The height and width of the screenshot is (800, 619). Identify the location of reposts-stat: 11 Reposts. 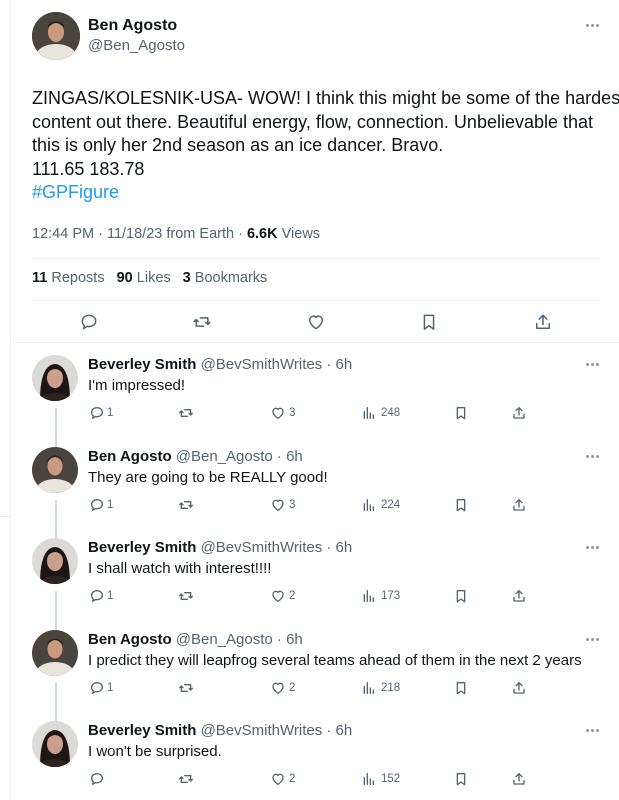
(68, 278).